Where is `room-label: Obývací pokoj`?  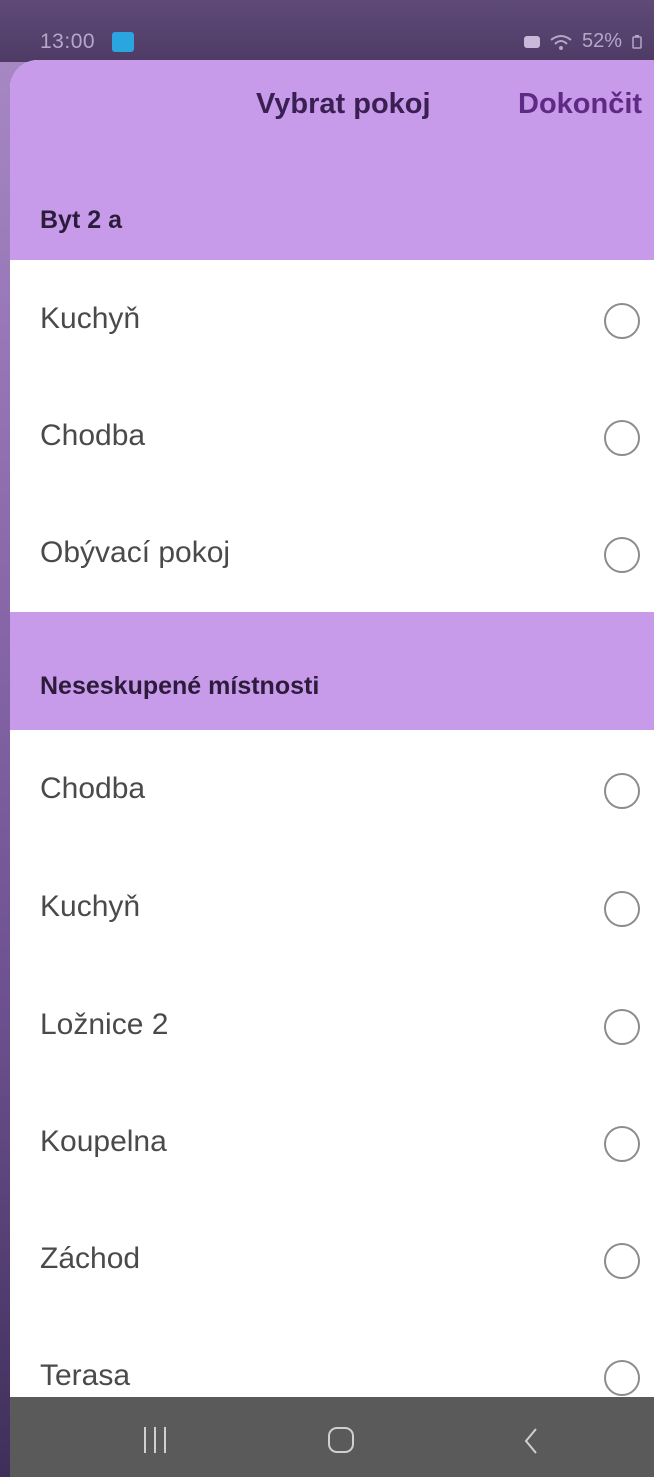
room-label: Obývací pokoj is located at coordinates (135, 552).